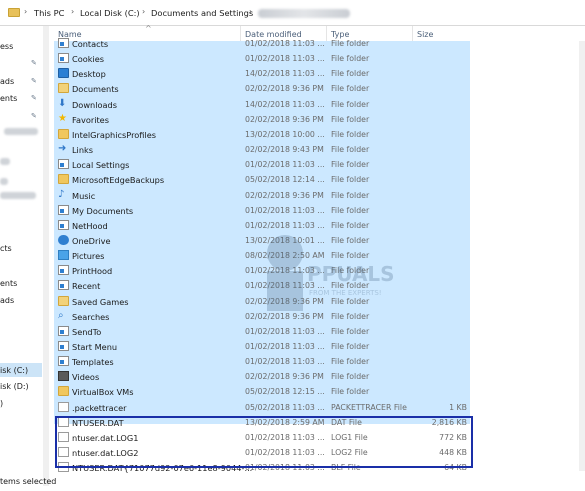  Describe the element at coordinates (458, 407) in the screenshot. I see `file-size: 1 KB` at that location.